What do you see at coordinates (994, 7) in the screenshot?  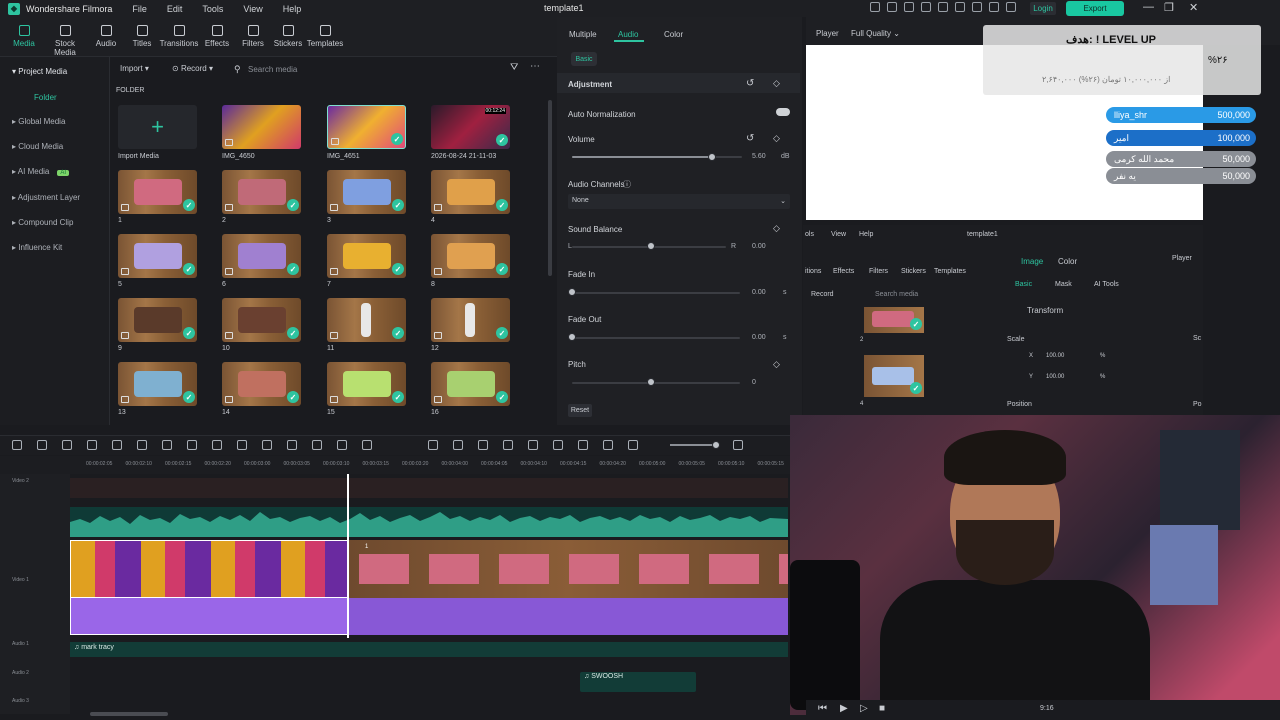 I see `share-icon` at bounding box center [994, 7].